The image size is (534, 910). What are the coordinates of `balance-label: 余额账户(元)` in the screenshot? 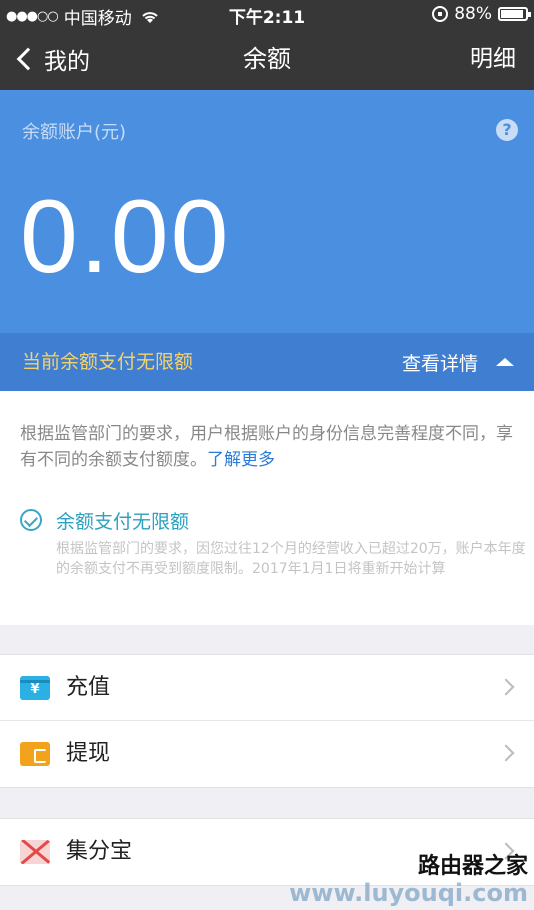 It's located at (74, 132).